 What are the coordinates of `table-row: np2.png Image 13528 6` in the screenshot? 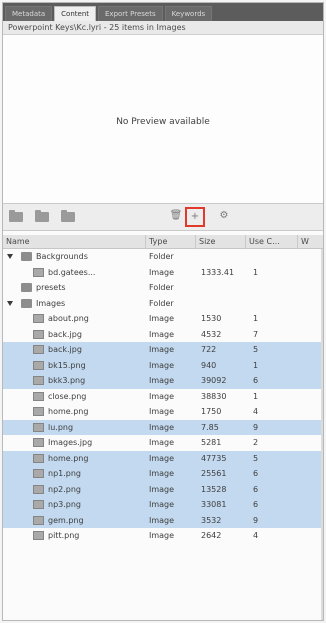 It's located at (163, 489).